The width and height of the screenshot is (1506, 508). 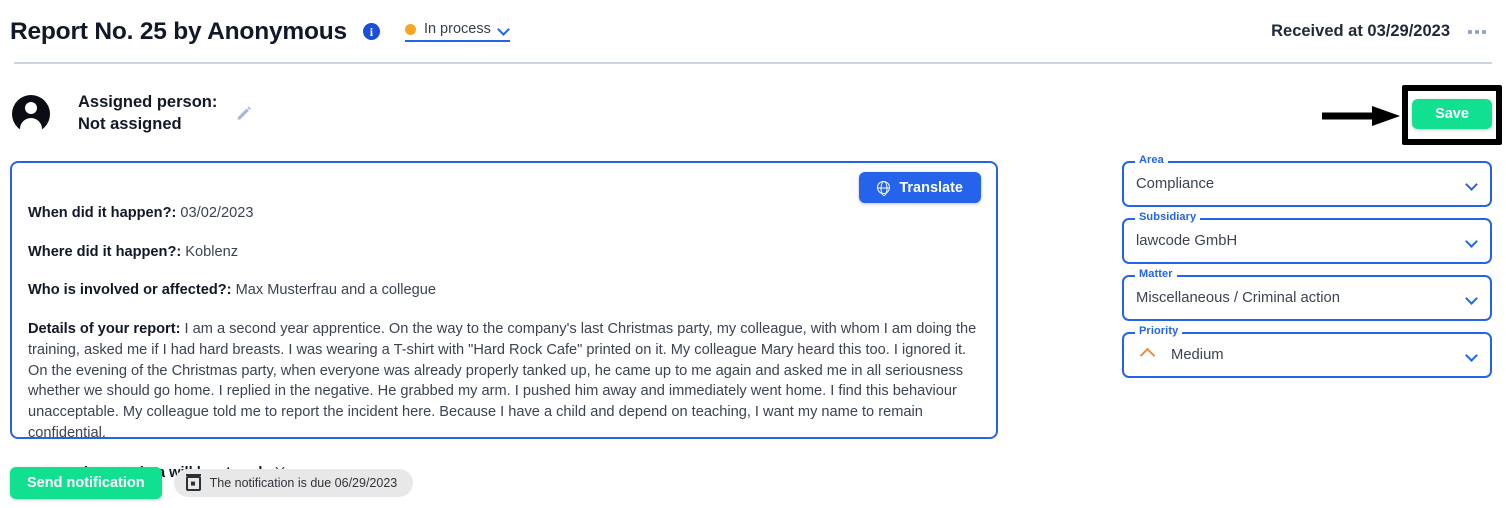 I want to click on status-select: In process, so click(x=457, y=31).